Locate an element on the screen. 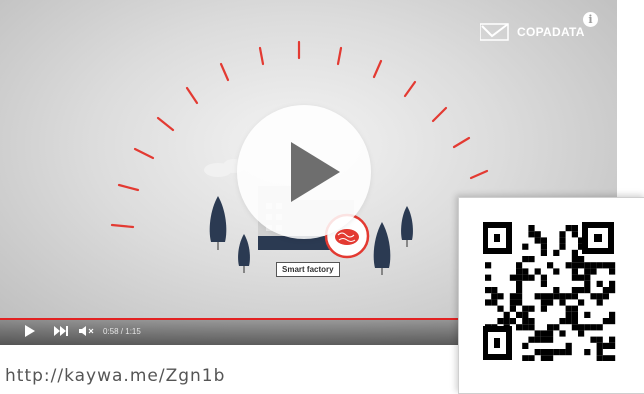 The width and height of the screenshot is (644, 394). play-button is located at coordinates (304, 172).